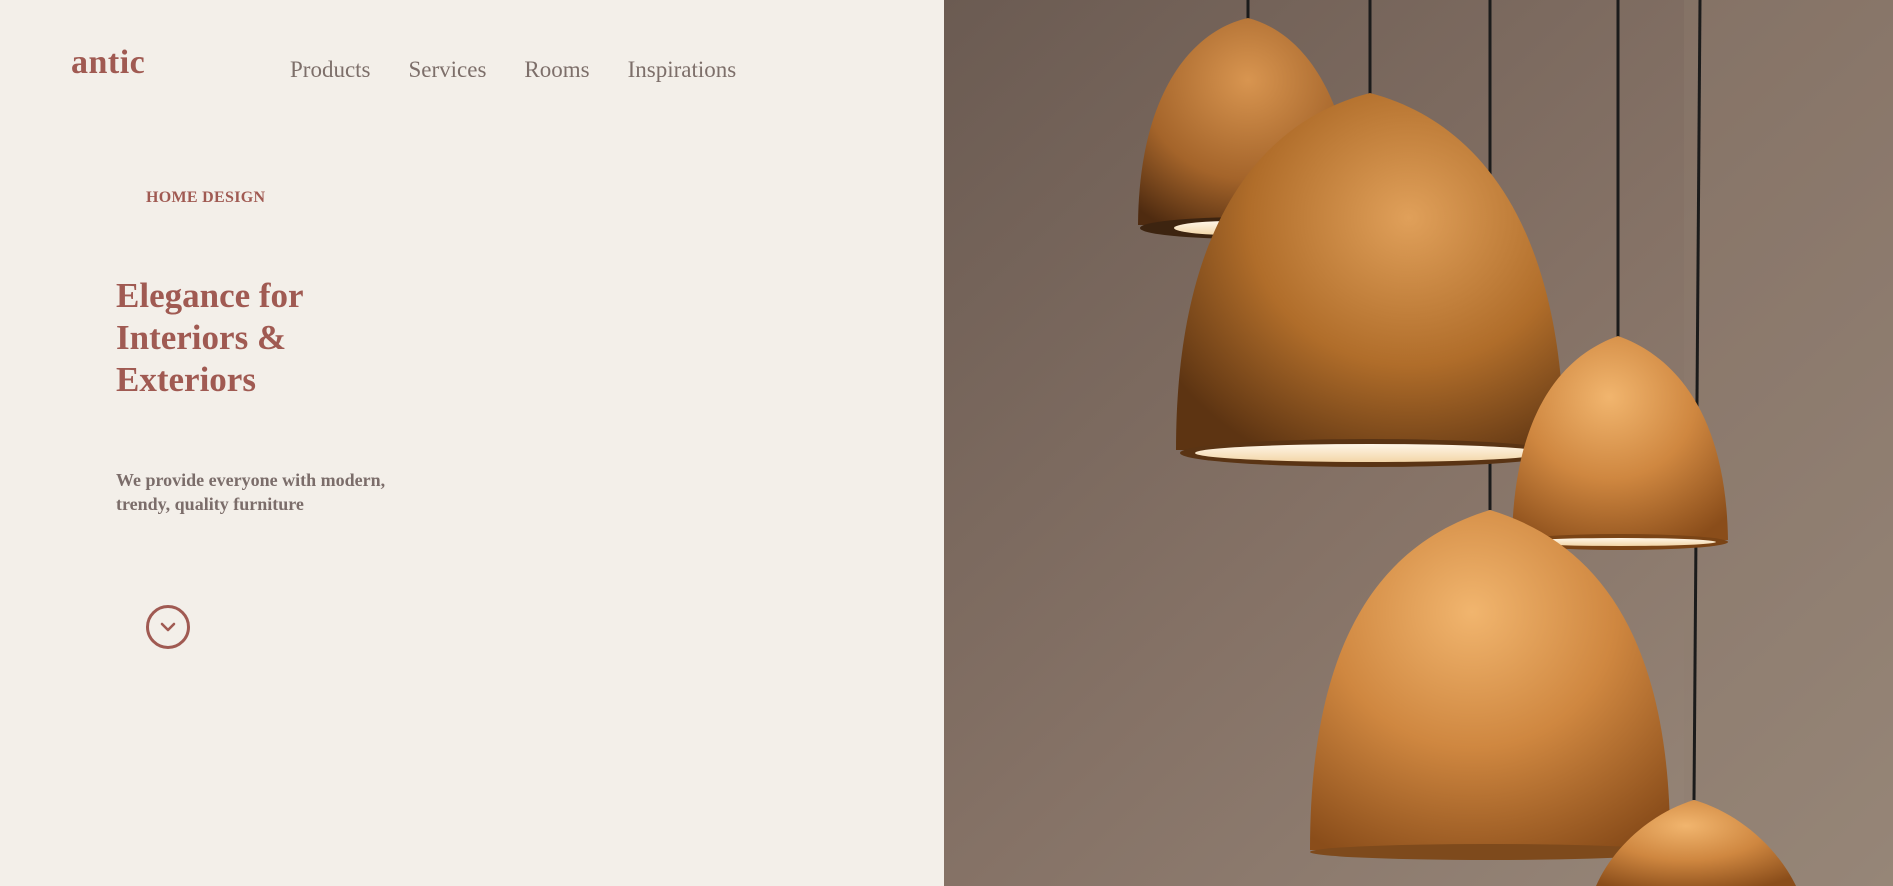  I want to click on nav-item-inspirations: Inspirations, so click(682, 70).